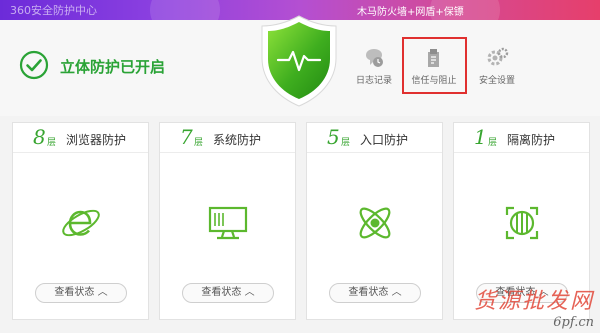 The image size is (600, 333). I want to click on layer-count: 7, so click(186, 137).